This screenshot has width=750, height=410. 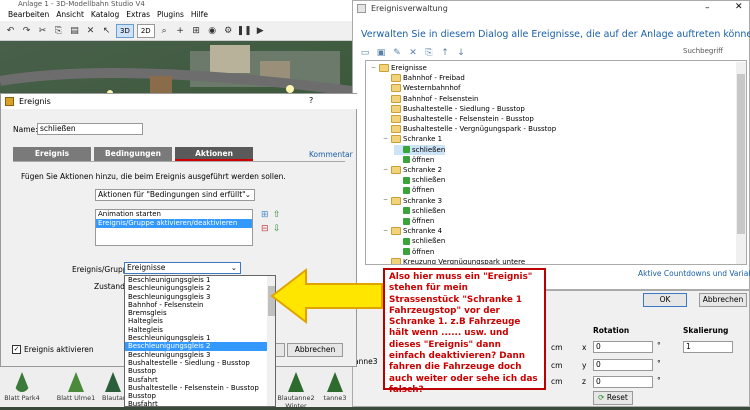 I want to click on tree-item: − Schranke 4, so click(x=412, y=231).